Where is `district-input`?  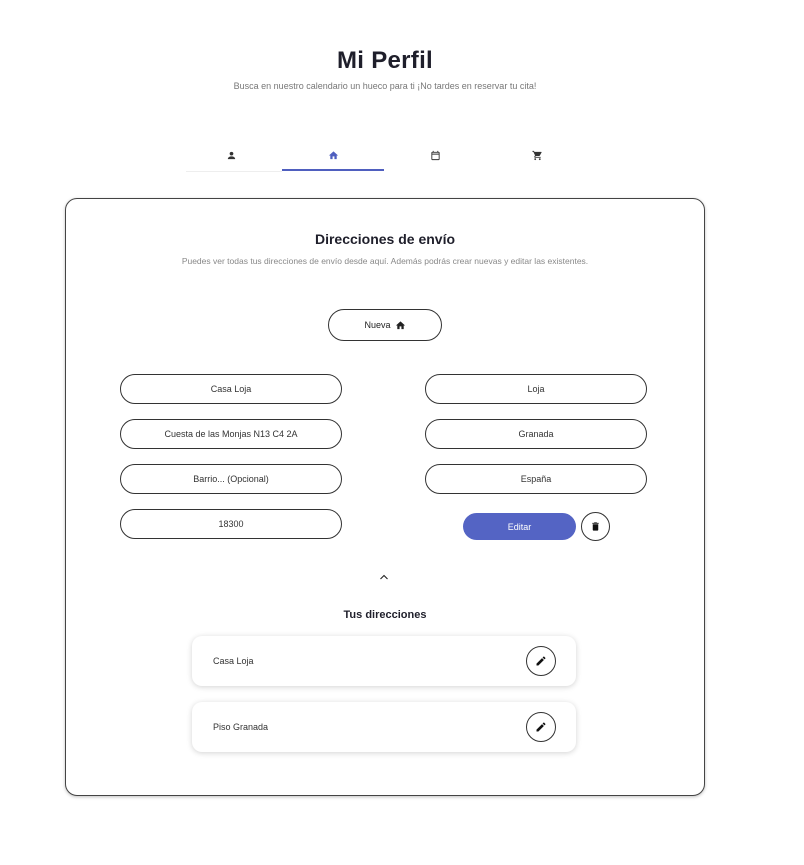 district-input is located at coordinates (231, 479).